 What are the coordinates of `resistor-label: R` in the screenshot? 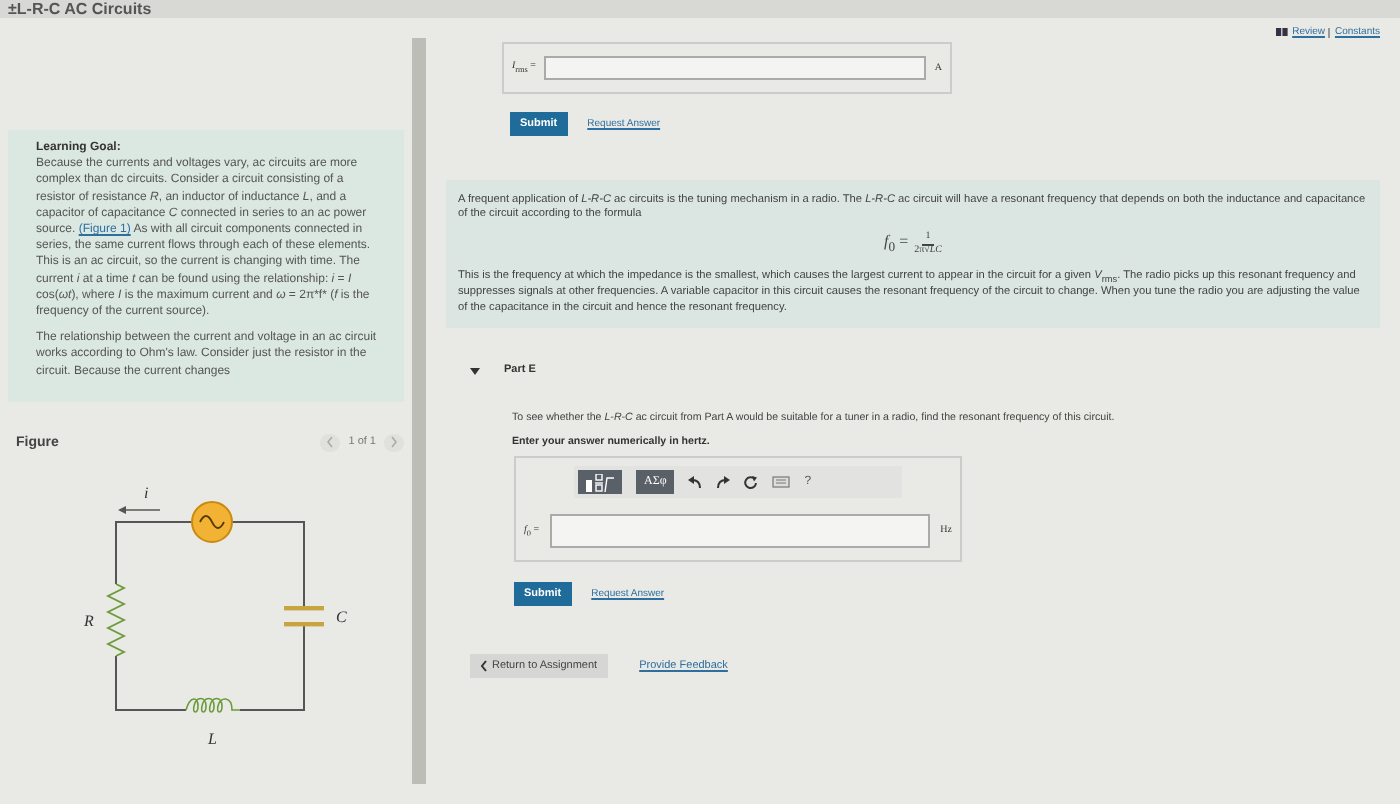 It's located at (89, 620).